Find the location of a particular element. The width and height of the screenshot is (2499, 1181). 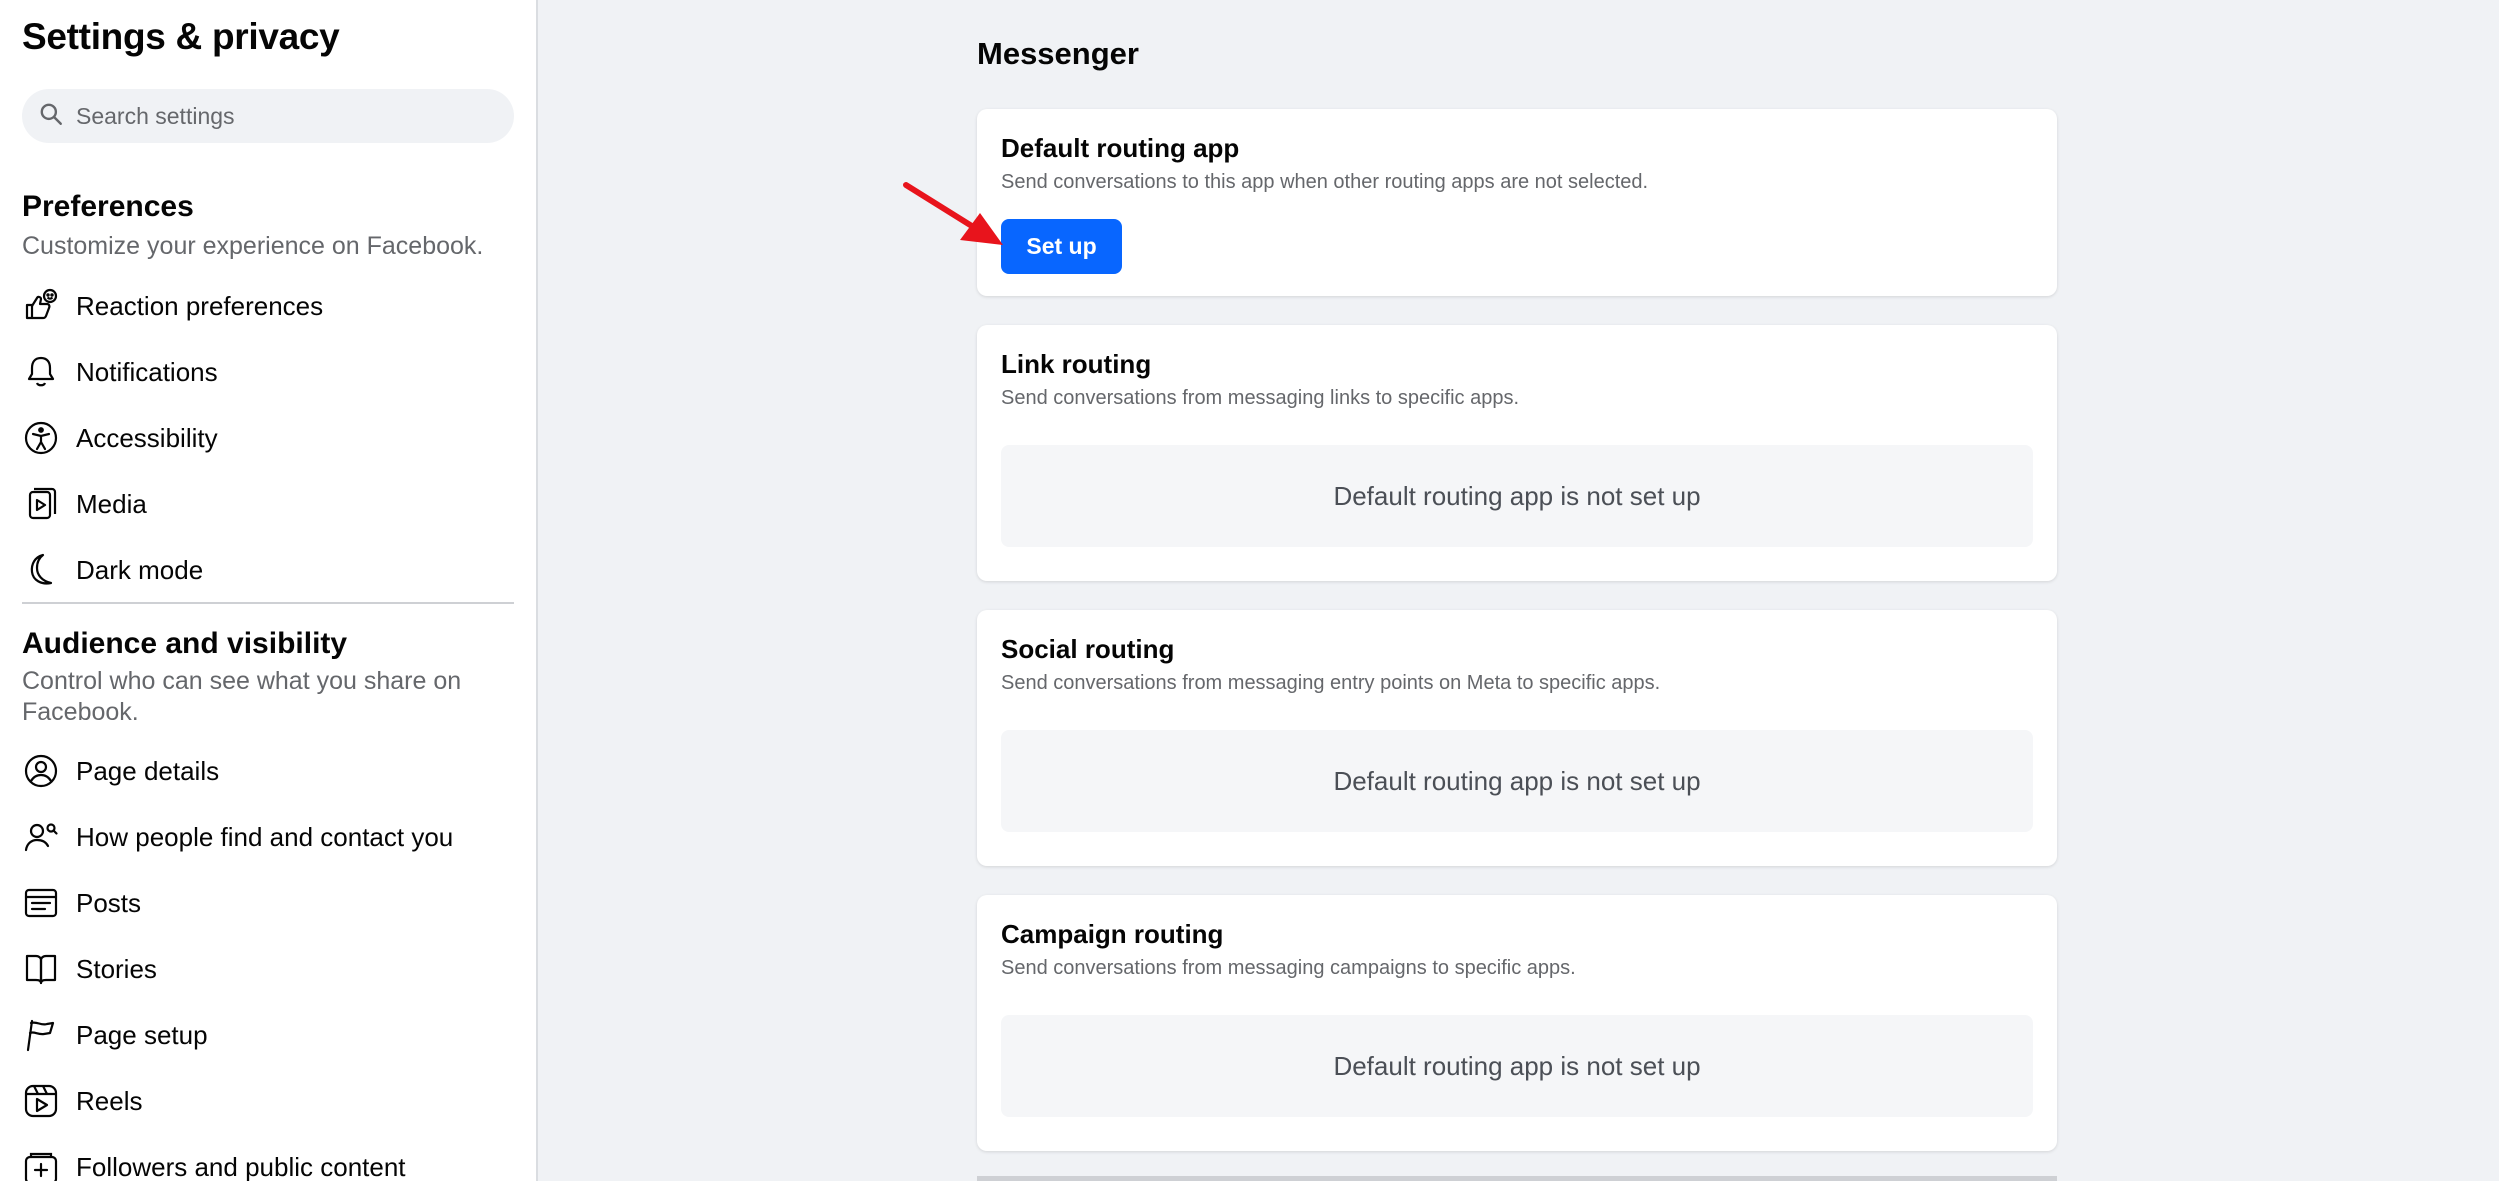

sidebar-item-label: Page details is located at coordinates (148, 770).